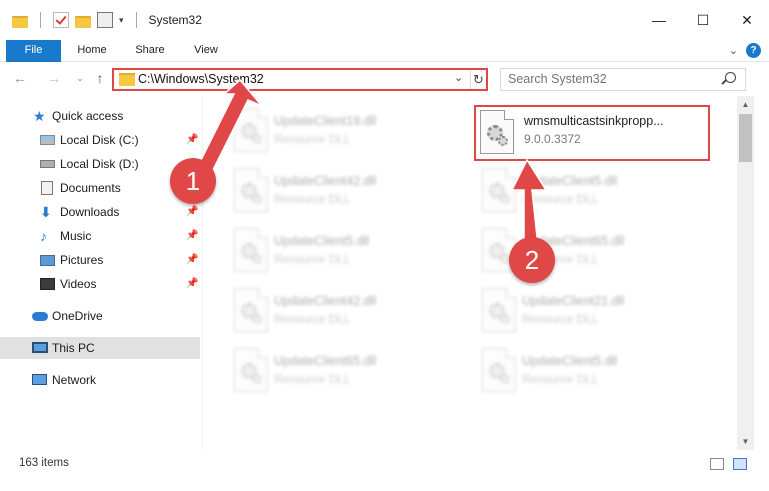 The image size is (769, 491). Describe the element at coordinates (100, 236) in the screenshot. I see `sidebar-item-music: ♪ Music 📌` at that location.